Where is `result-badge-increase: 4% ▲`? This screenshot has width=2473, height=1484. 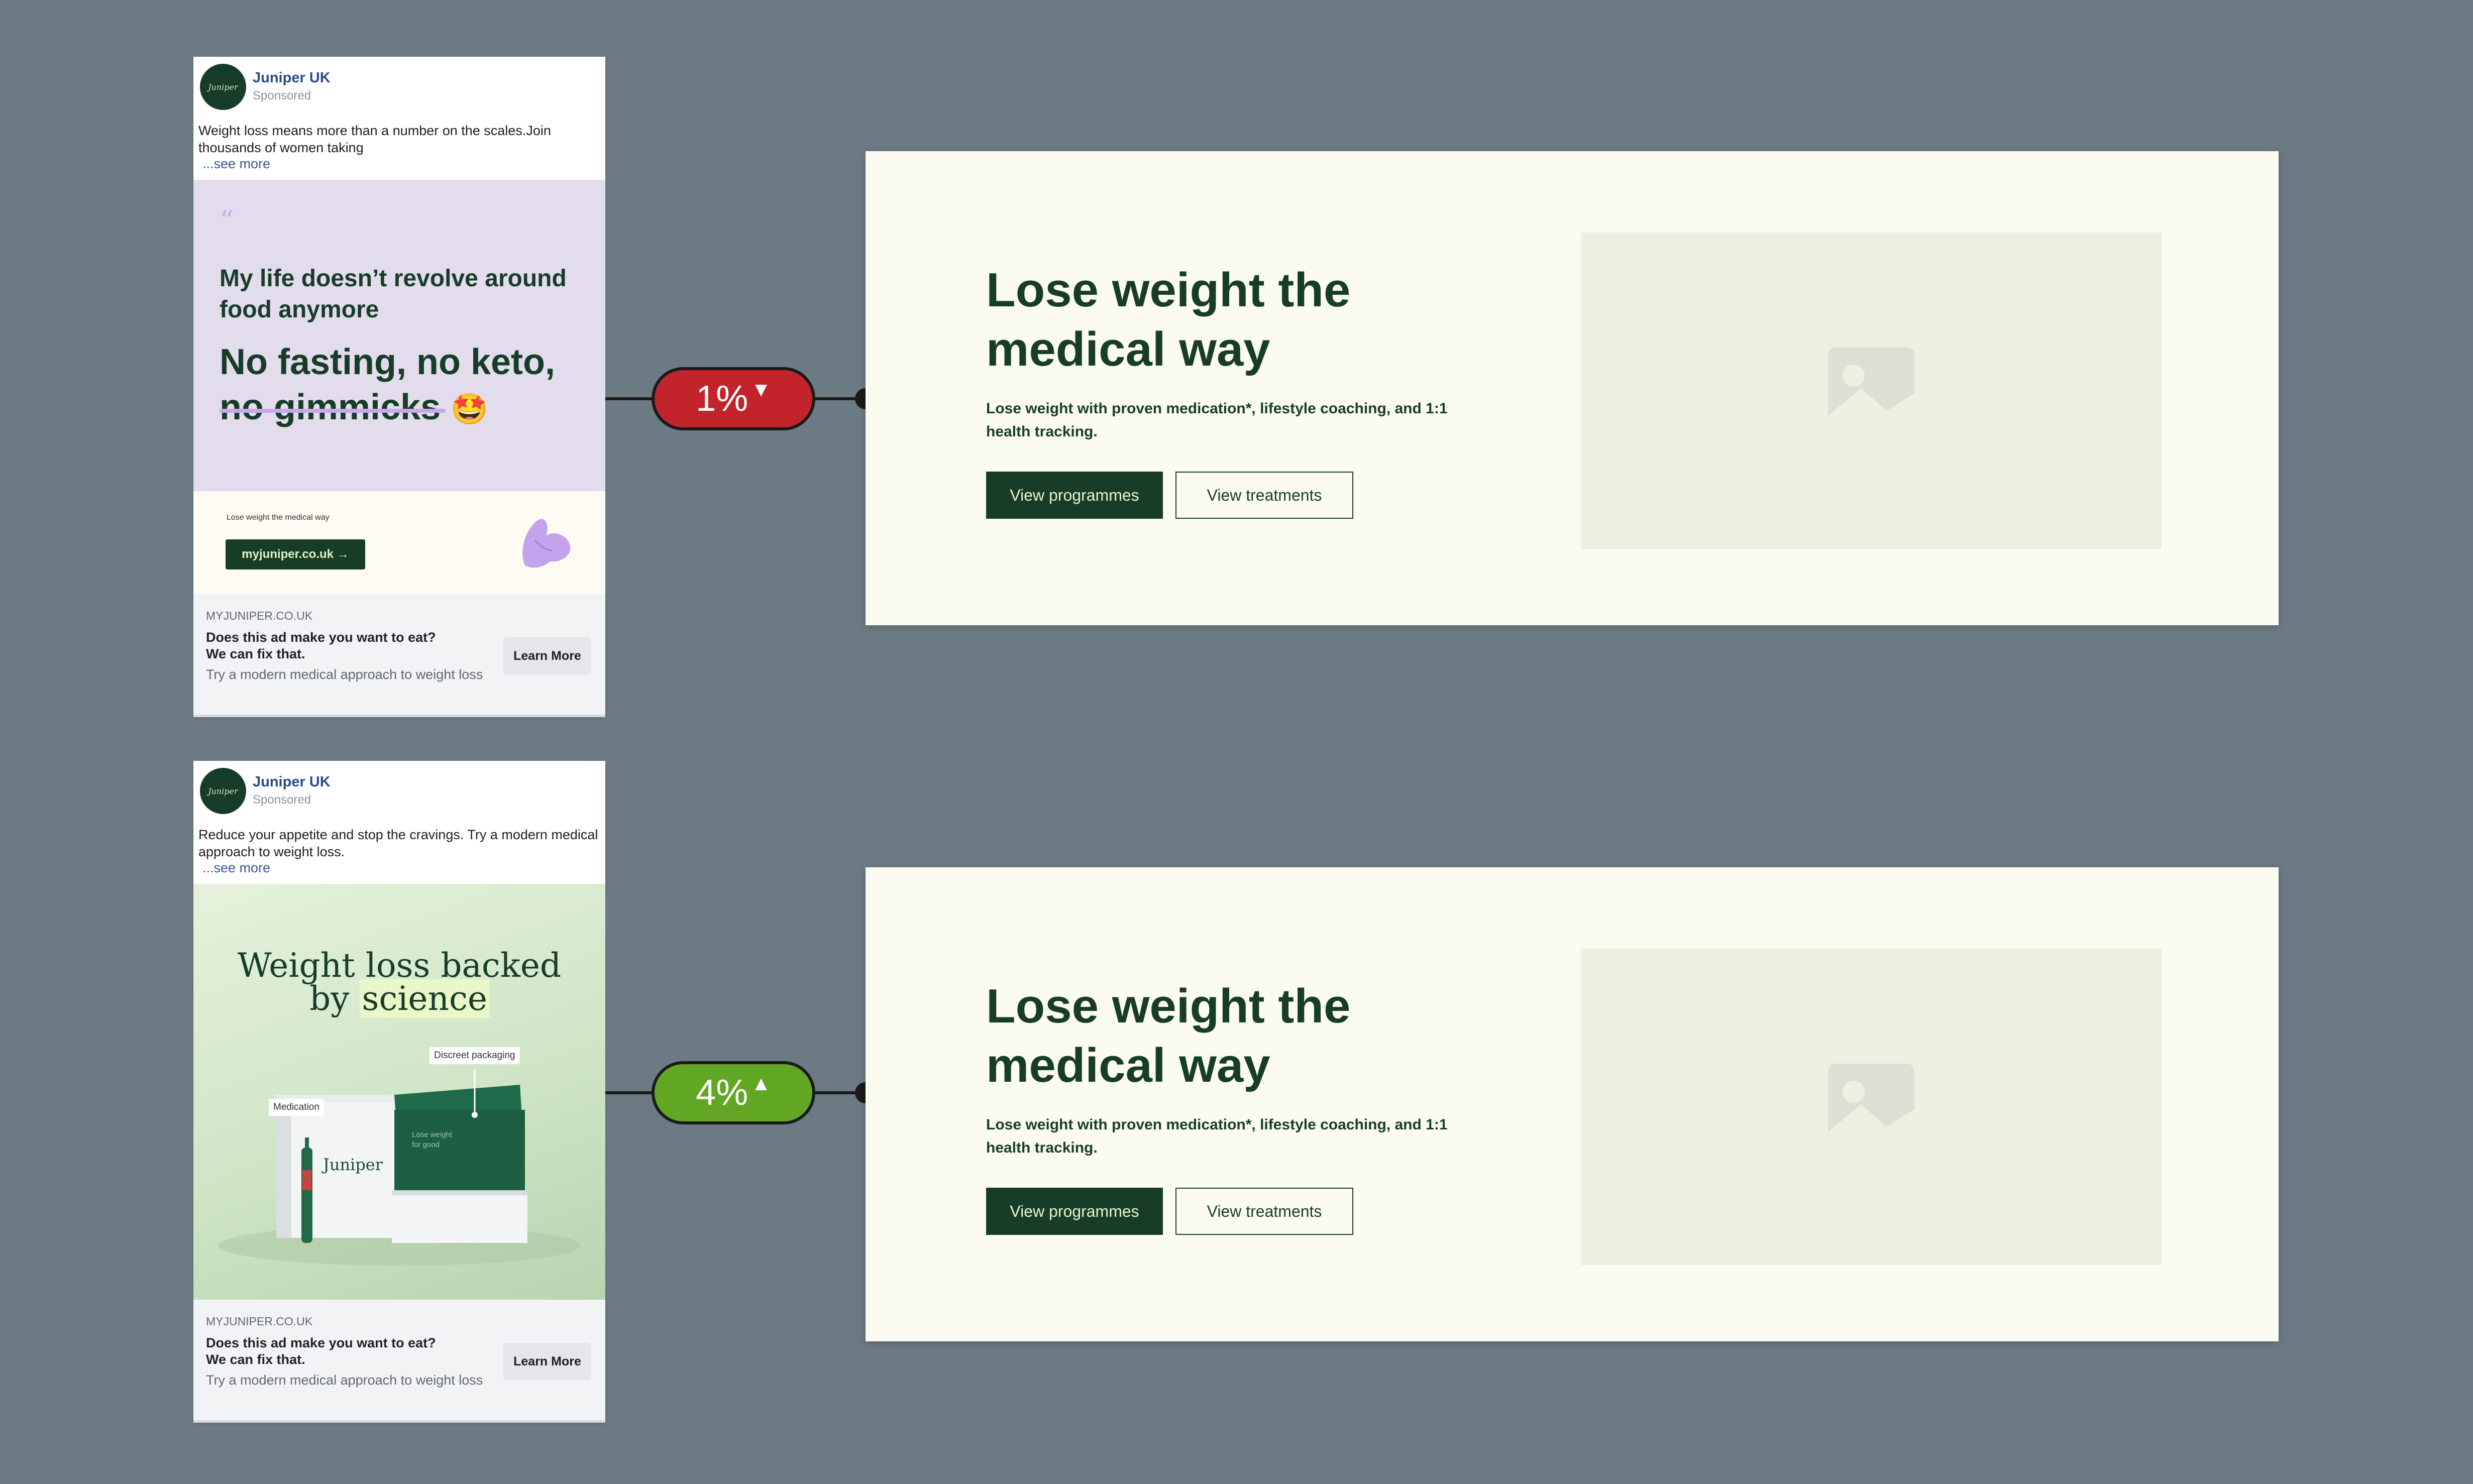 result-badge-increase: 4% ▲ is located at coordinates (733, 1092).